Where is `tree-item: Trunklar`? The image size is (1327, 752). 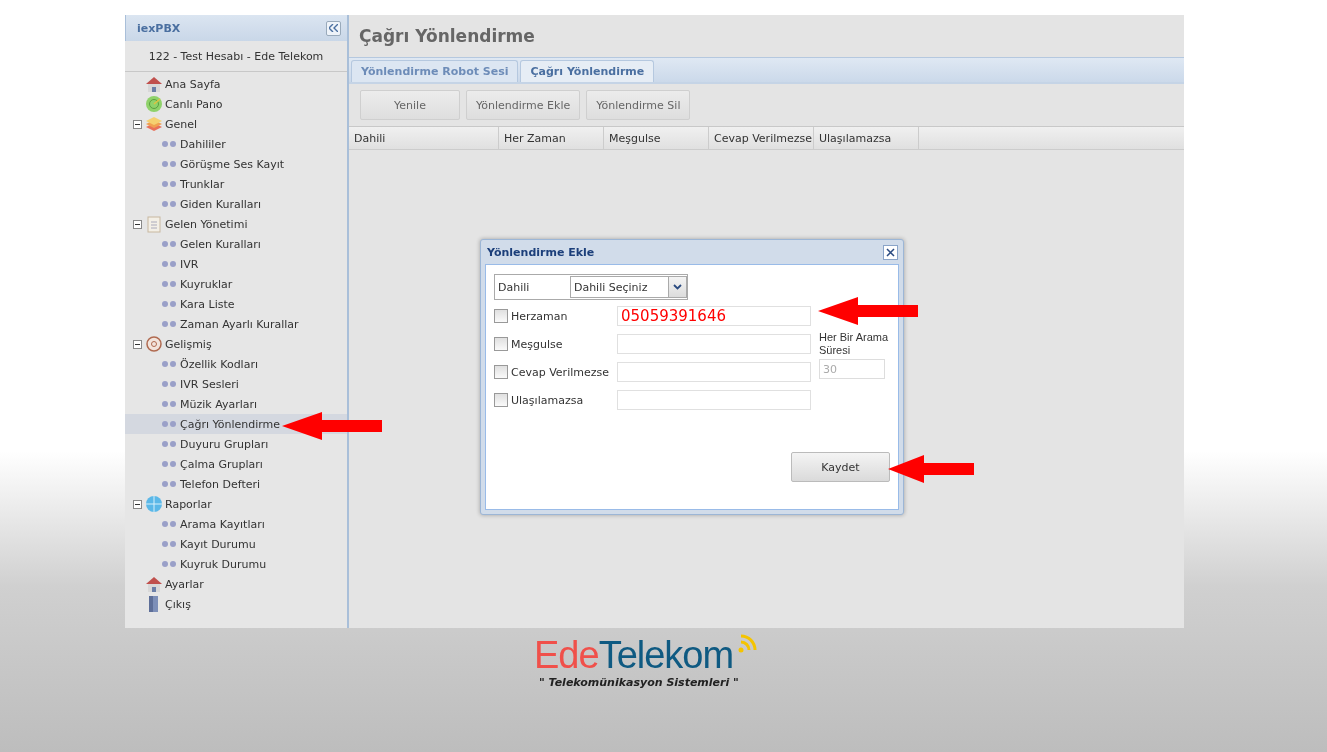
tree-item: Trunklar is located at coordinates (236, 184).